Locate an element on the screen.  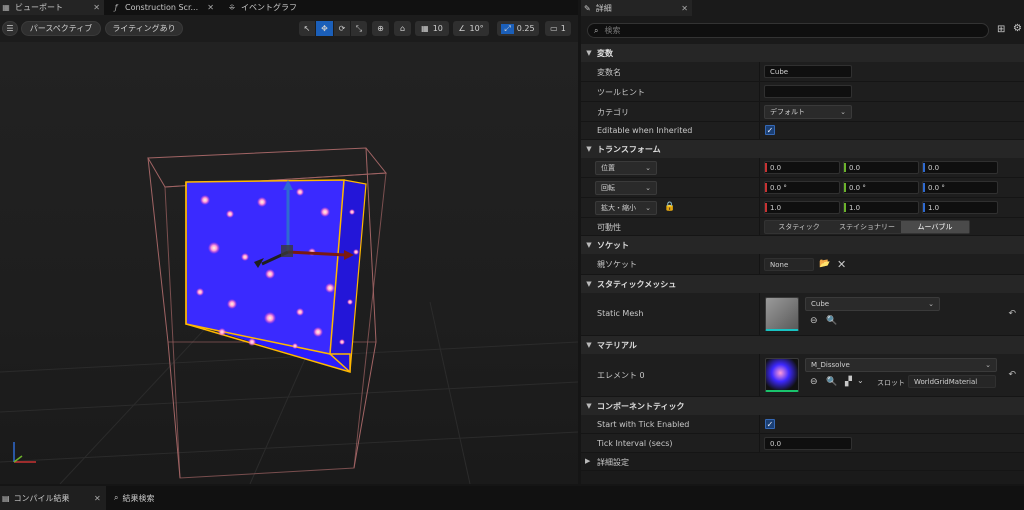
scale-mode-button: ⤡ is located at coordinates (359, 28).